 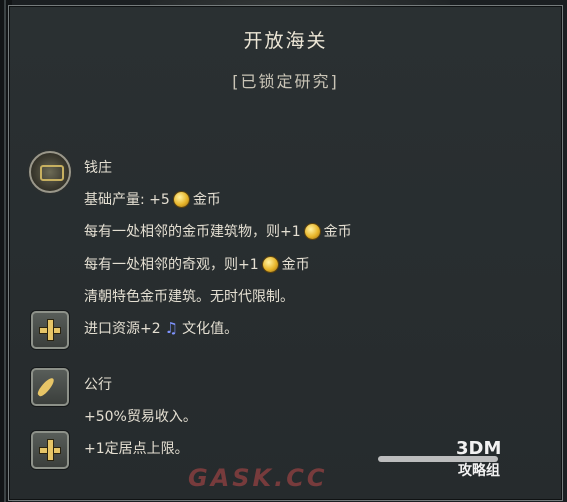 What do you see at coordinates (479, 471) in the screenshot?
I see `brand-bottom: 攻略组` at bounding box center [479, 471].